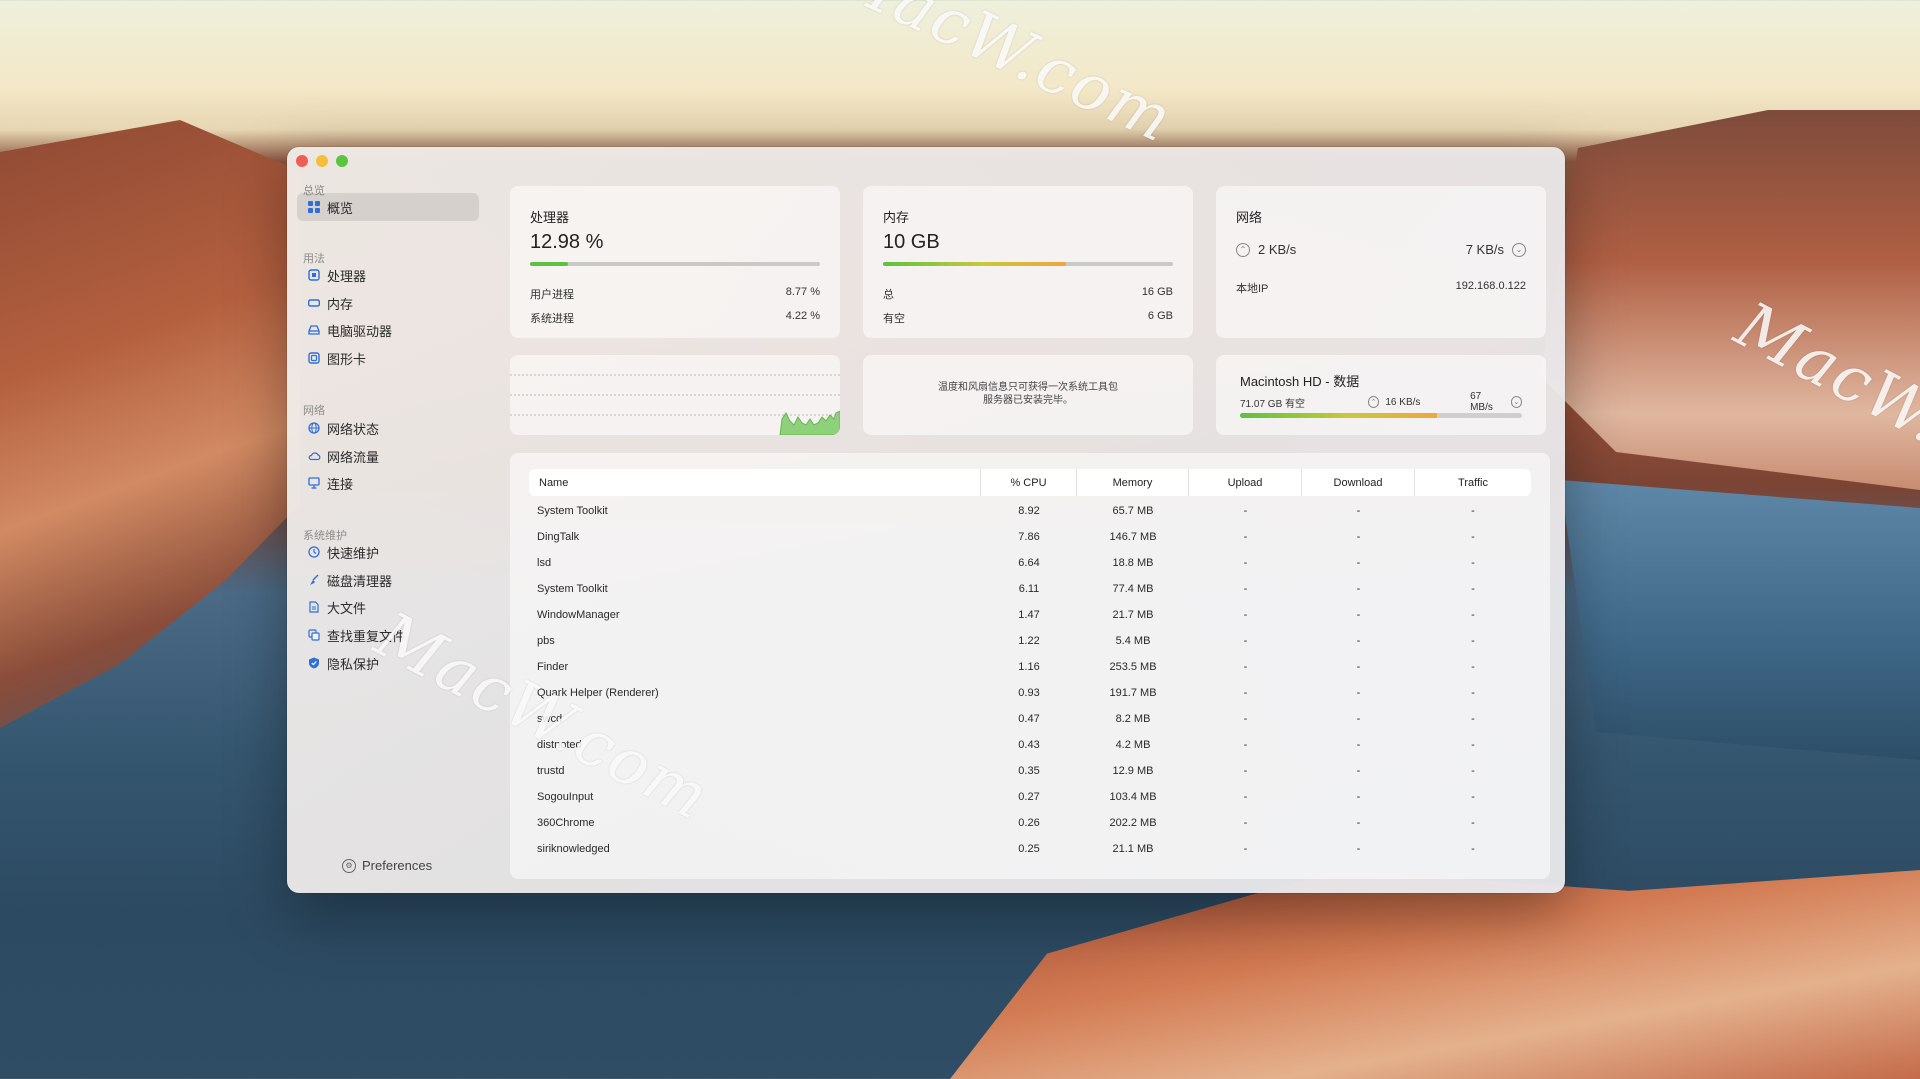 This screenshot has width=1920, height=1079. I want to click on process-name-cell: siriknowledged, so click(573, 849).